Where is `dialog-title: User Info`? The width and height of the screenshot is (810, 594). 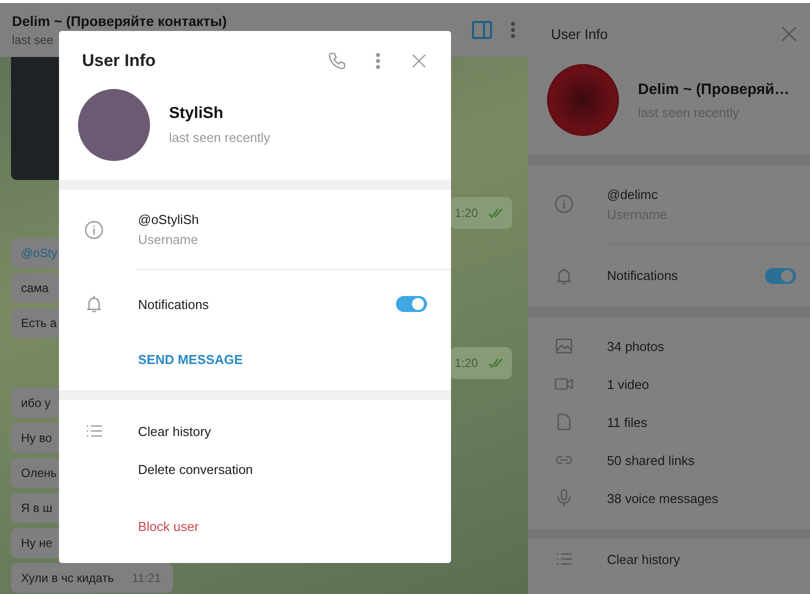 dialog-title: User Info is located at coordinates (119, 61).